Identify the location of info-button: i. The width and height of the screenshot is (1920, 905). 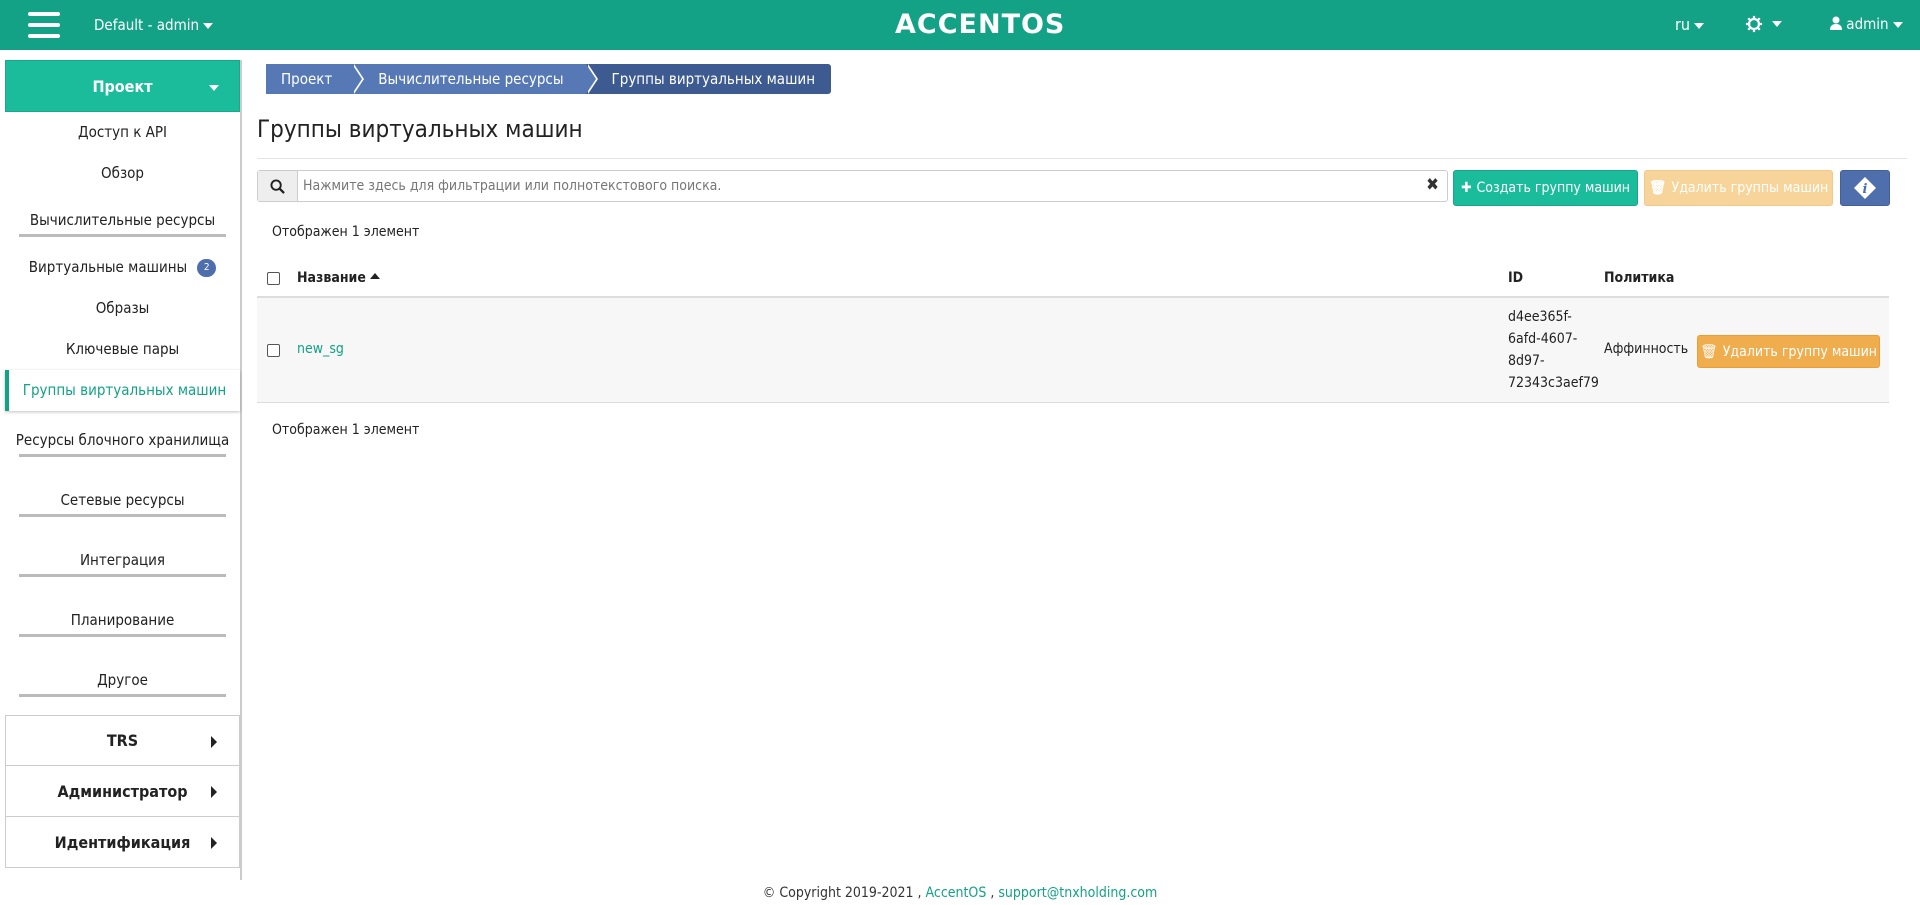
(1865, 188).